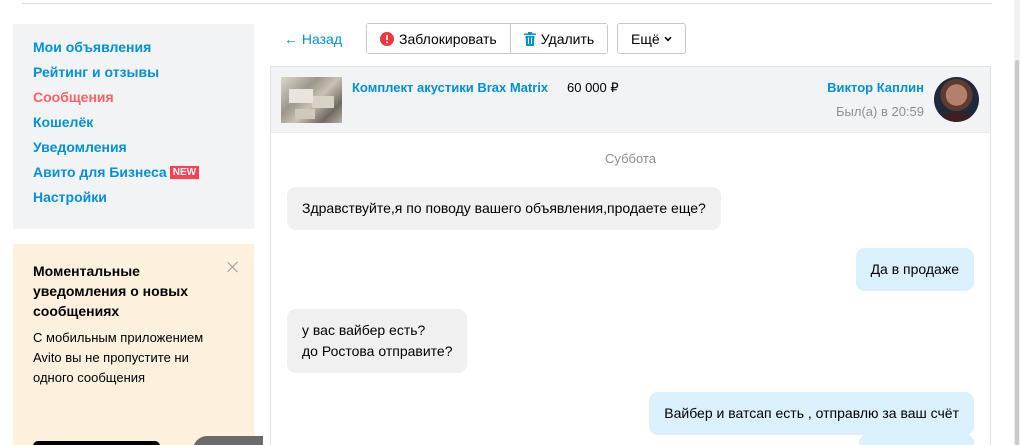  What do you see at coordinates (668, 39) in the screenshot?
I see `chevron-down-icon` at bounding box center [668, 39].